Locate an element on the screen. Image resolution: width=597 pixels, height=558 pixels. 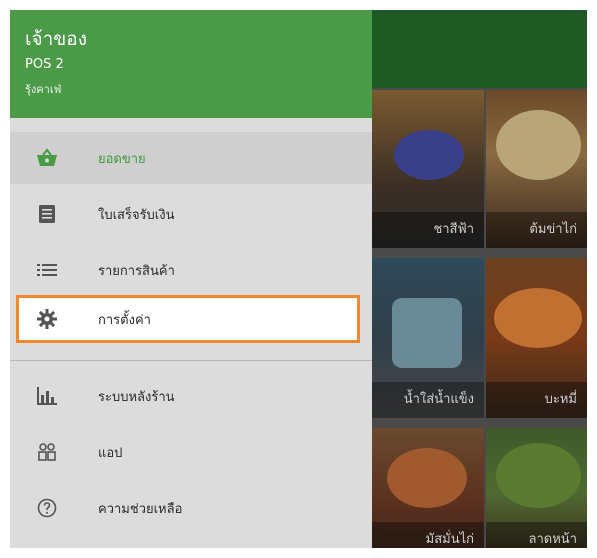
menu-item-label: แอป is located at coordinates (110, 453).